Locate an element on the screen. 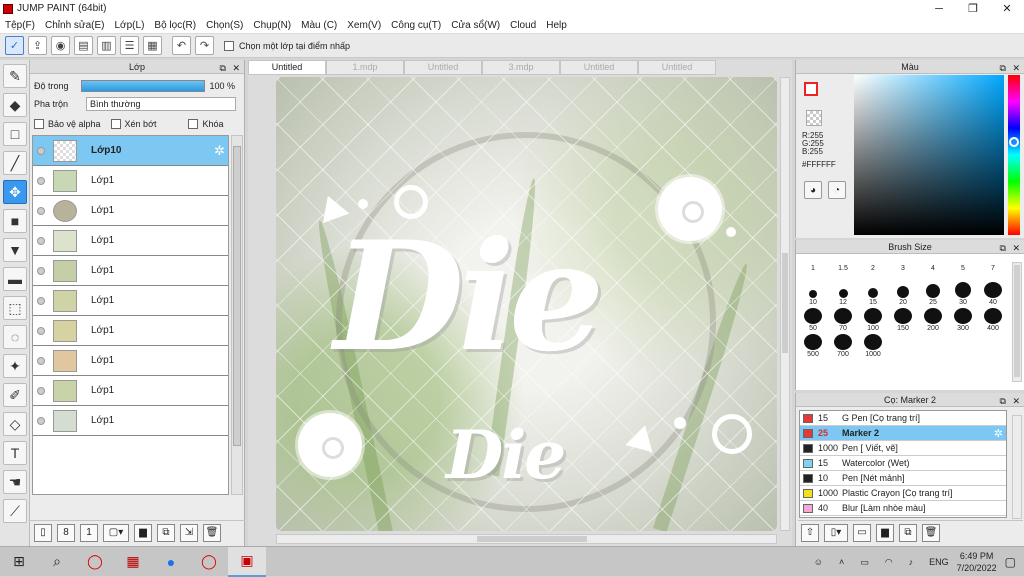 This screenshot has height=577, width=1024. brush-size-option: 2 is located at coordinates (873, 268).